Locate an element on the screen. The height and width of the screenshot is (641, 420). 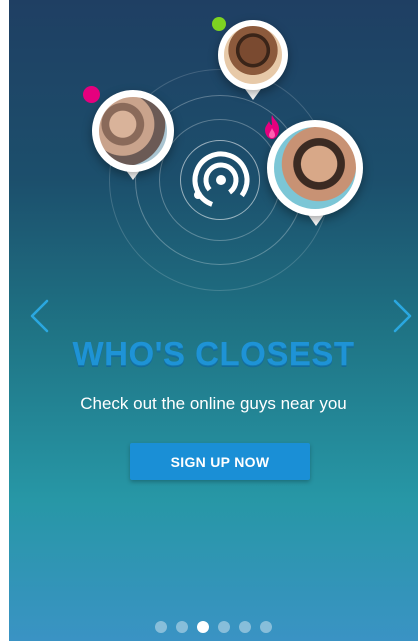
onboarding-headline: WHO'S CLOSEST is located at coordinates (213, 353).